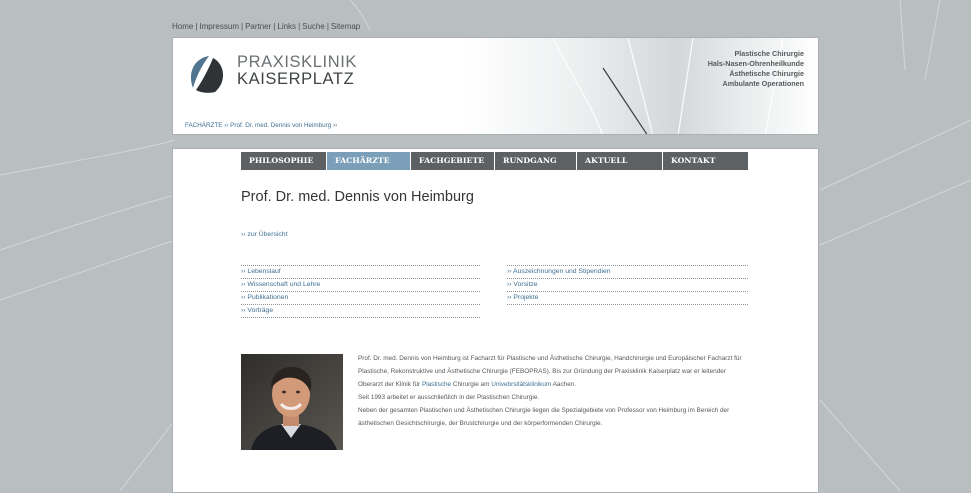  Describe the element at coordinates (264, 234) in the screenshot. I see `overview-link: ›› zur Übersicht` at that location.